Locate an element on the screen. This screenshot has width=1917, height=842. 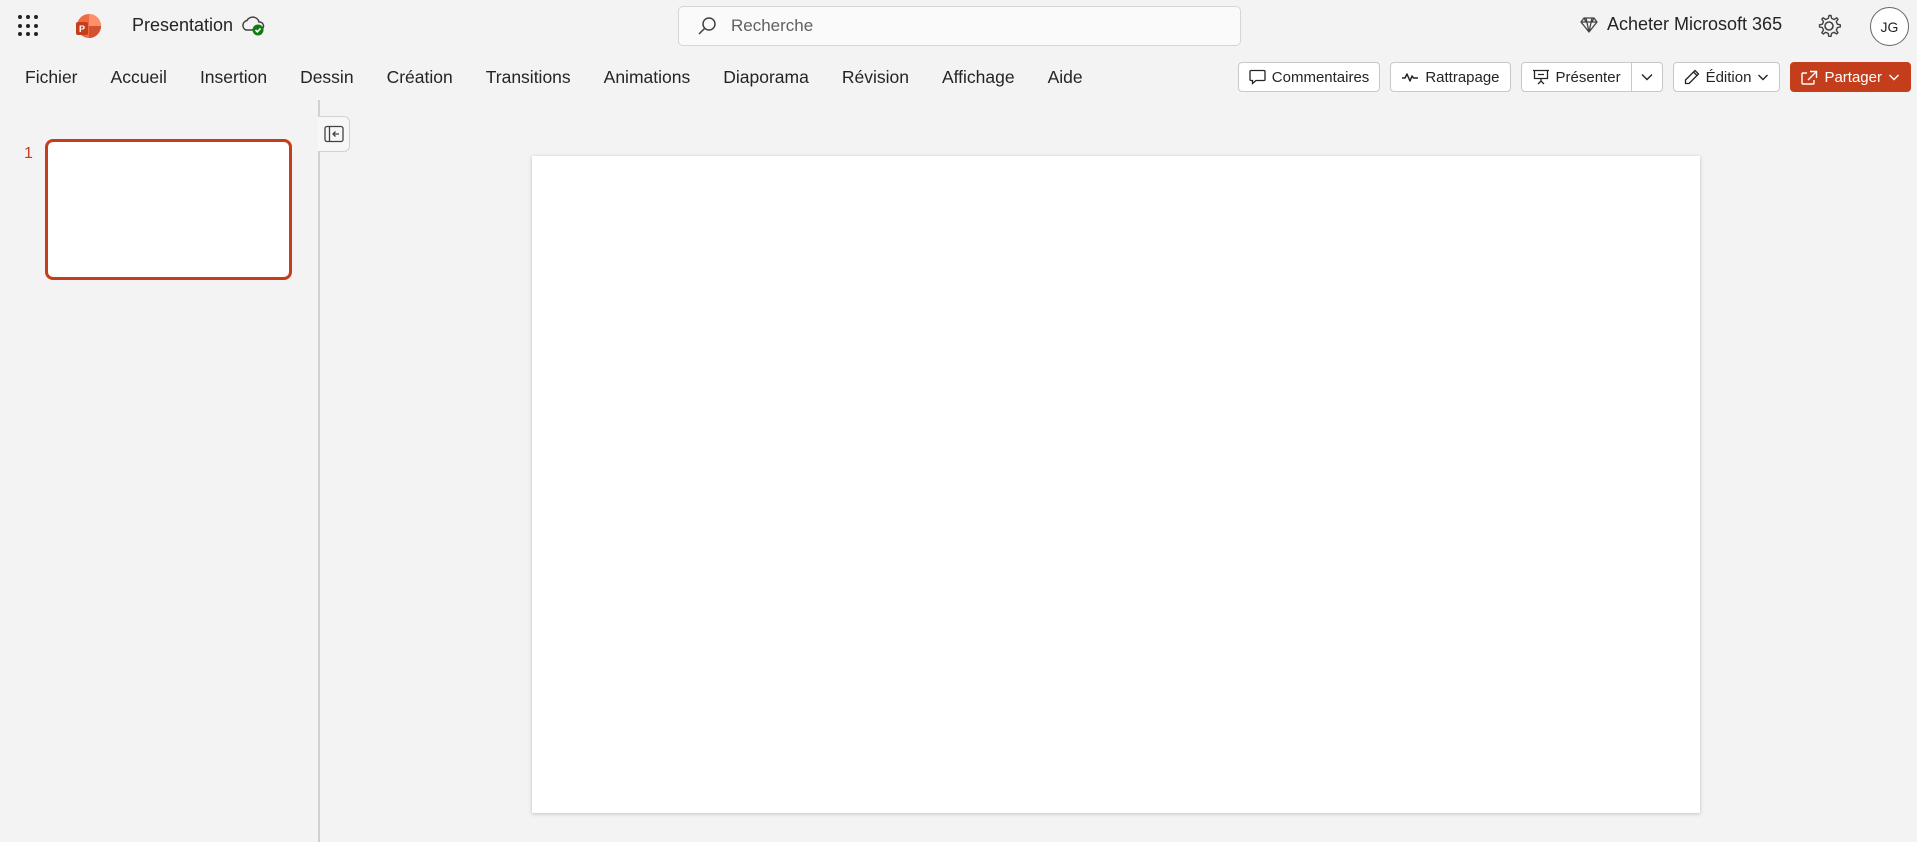
document-title: Presentation is located at coordinates (182, 25).